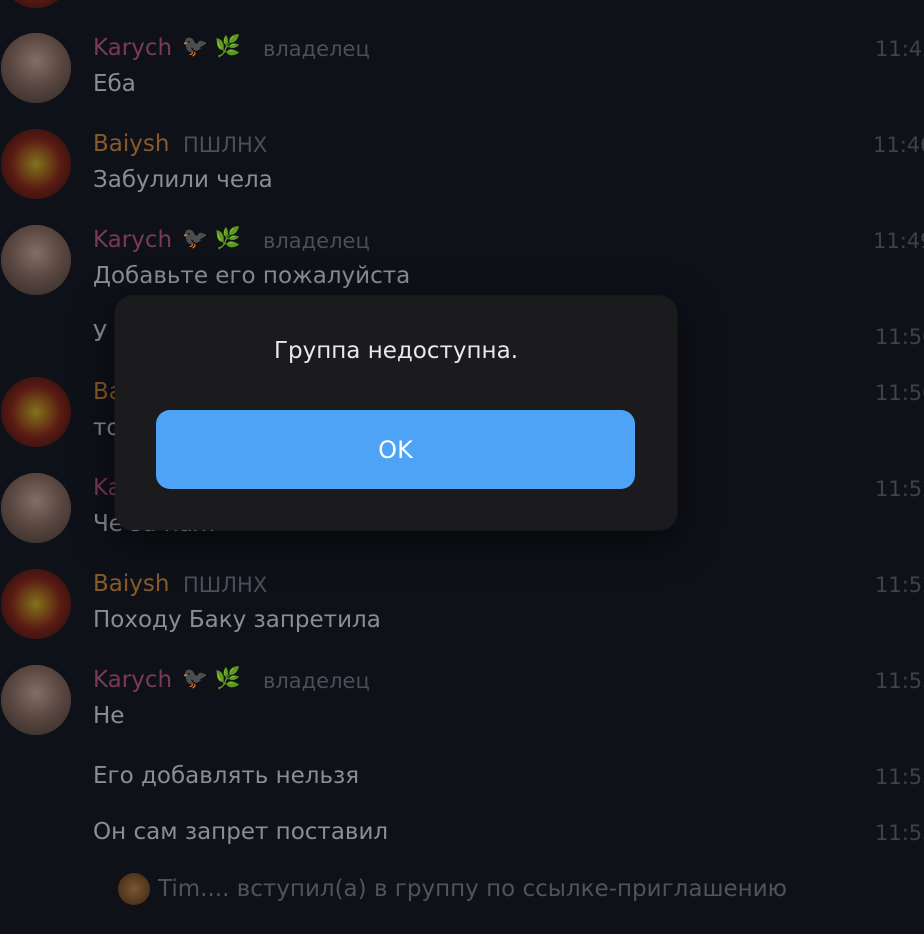 The height and width of the screenshot is (934, 924). Describe the element at coordinates (395, 449) in the screenshot. I see `ok-button: OK` at that location.